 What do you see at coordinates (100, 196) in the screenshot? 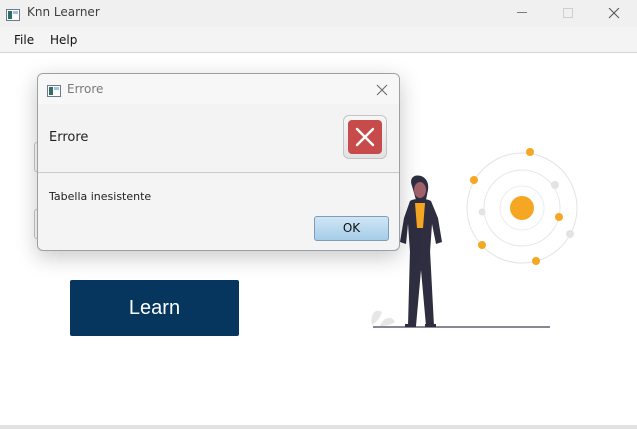
I see `dialog-message: Tabella inesistente` at bounding box center [100, 196].